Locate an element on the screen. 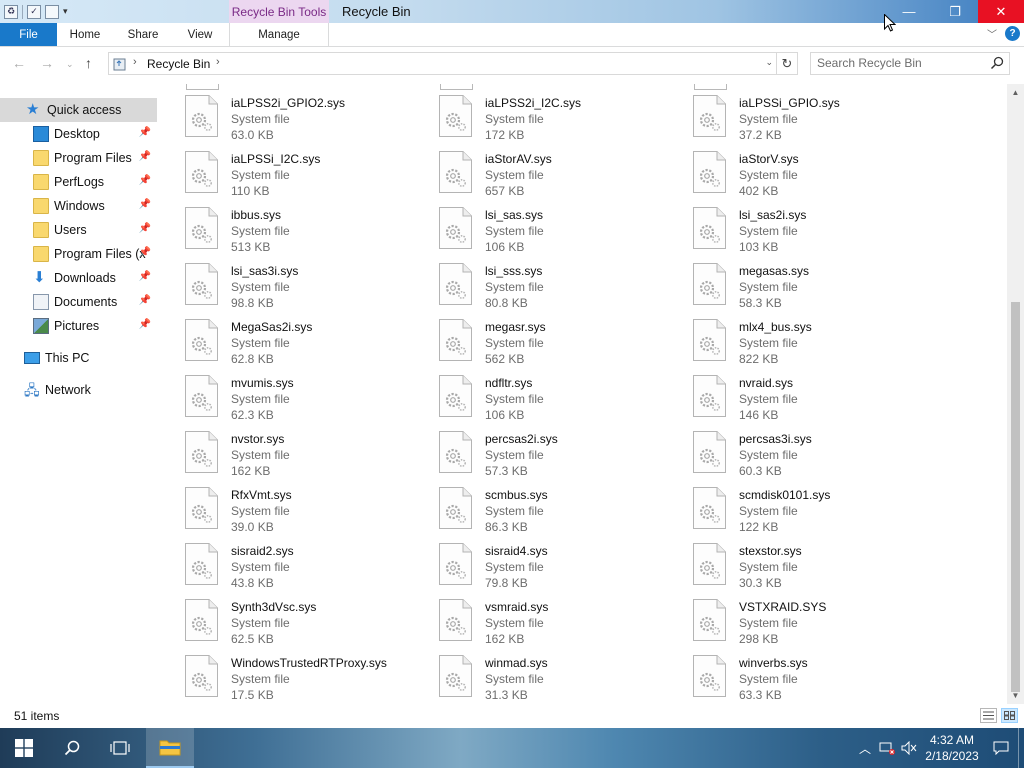 The height and width of the screenshot is (768, 1024). tab-home: Home is located at coordinates (85, 34).